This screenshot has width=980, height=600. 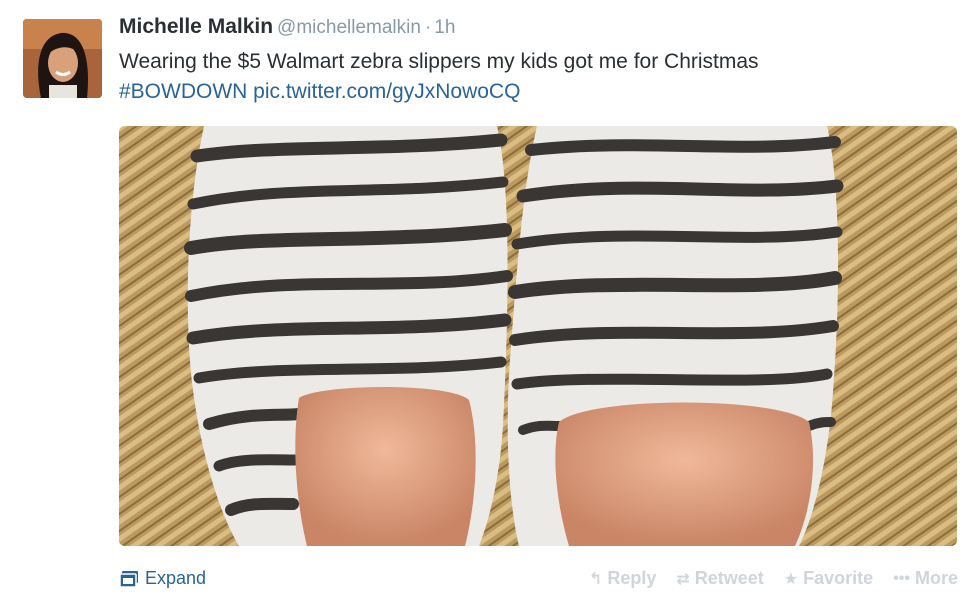 I want to click on retweet-label: Retweet, so click(x=729, y=578).